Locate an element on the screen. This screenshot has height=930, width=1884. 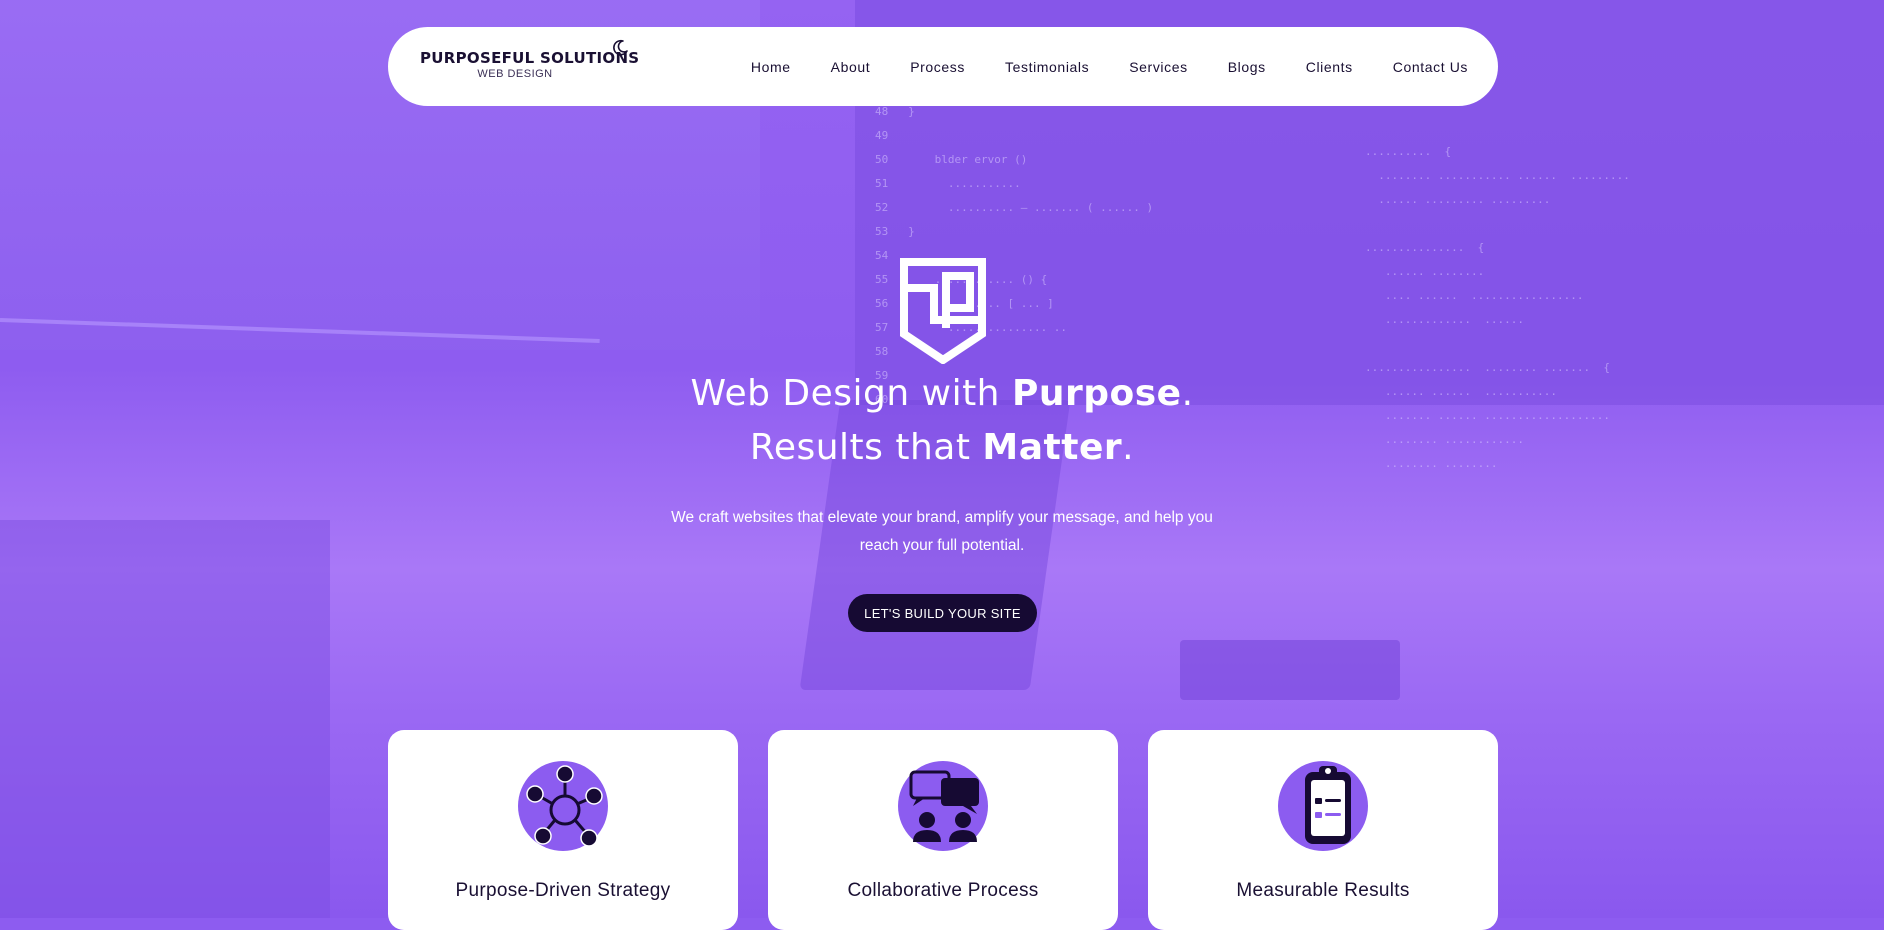
moon-icon is located at coordinates (620, 48).